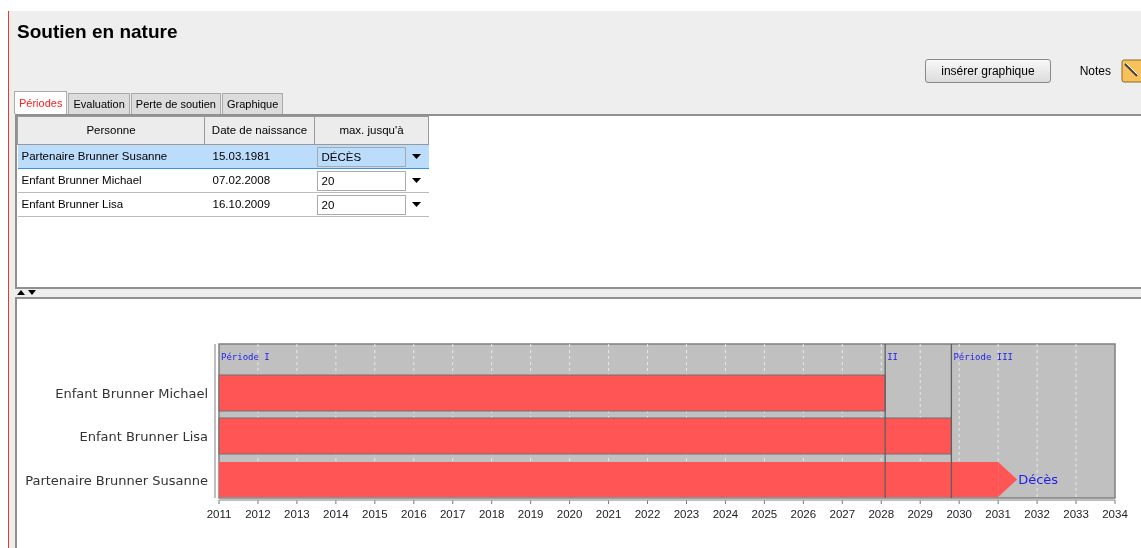  Describe the element at coordinates (803, 514) in the screenshot. I see `x-tick-label: 2026` at that location.